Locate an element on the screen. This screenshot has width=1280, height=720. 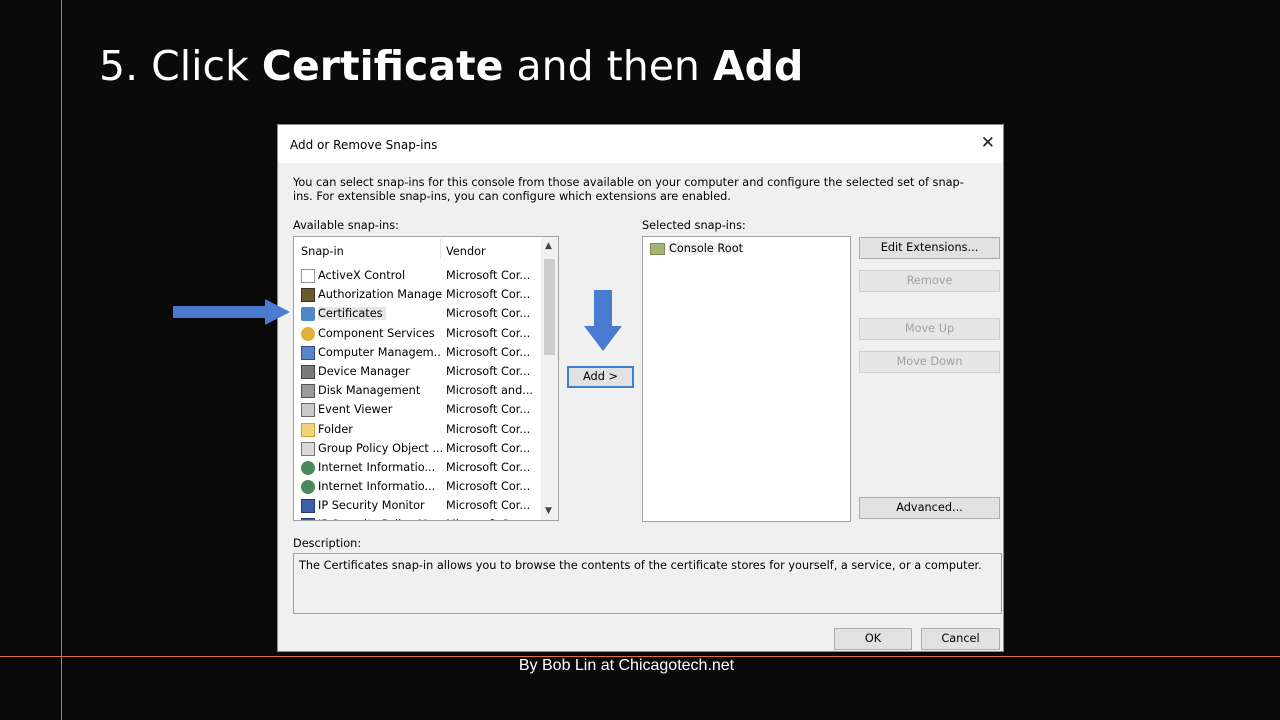
group-policy-icon is located at coordinates (308, 448).